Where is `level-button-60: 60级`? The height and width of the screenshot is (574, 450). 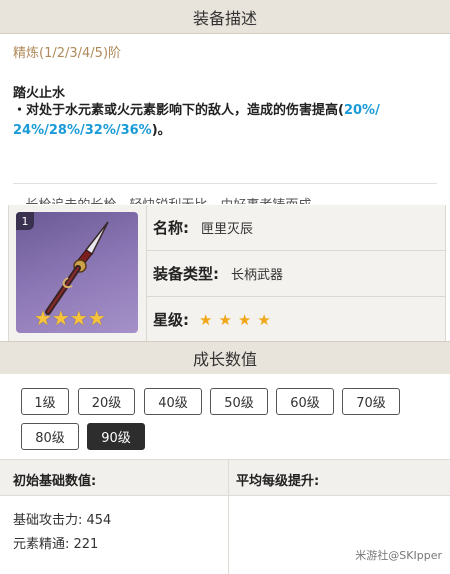 level-button-60: 60级 is located at coordinates (305, 401).